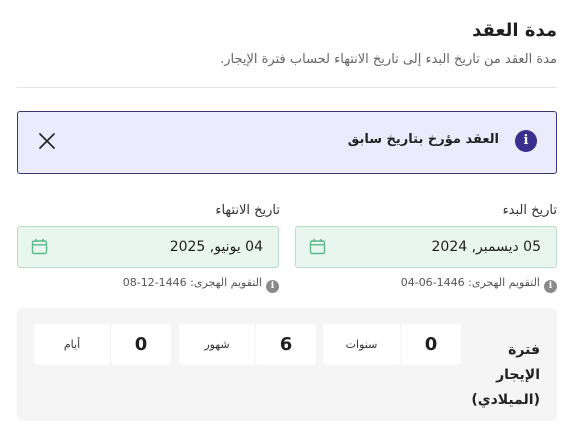  I want to click on end-date-field: 04 يونيو, 2025, so click(148, 247).